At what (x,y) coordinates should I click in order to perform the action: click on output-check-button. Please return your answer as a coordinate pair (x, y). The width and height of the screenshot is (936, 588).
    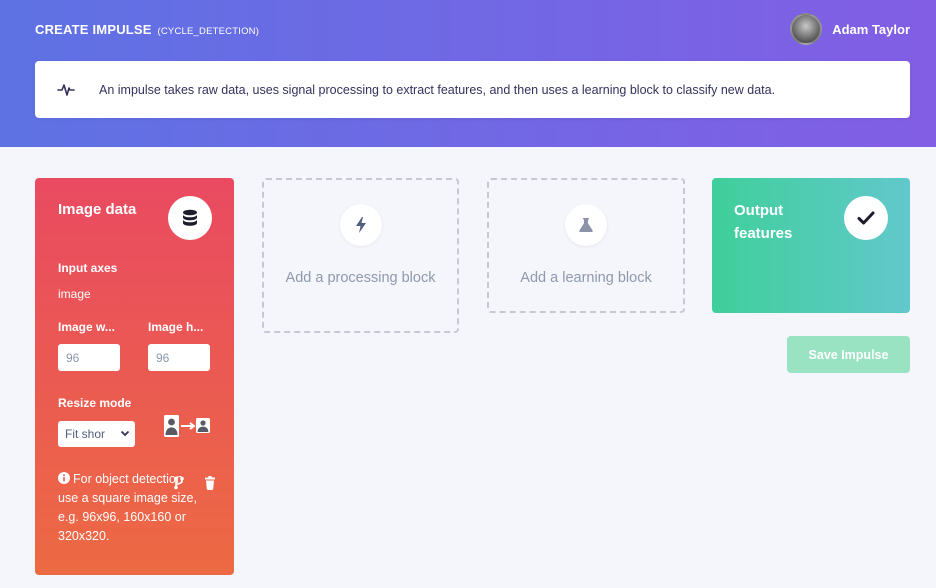
    Looking at the image, I should click on (866, 218).